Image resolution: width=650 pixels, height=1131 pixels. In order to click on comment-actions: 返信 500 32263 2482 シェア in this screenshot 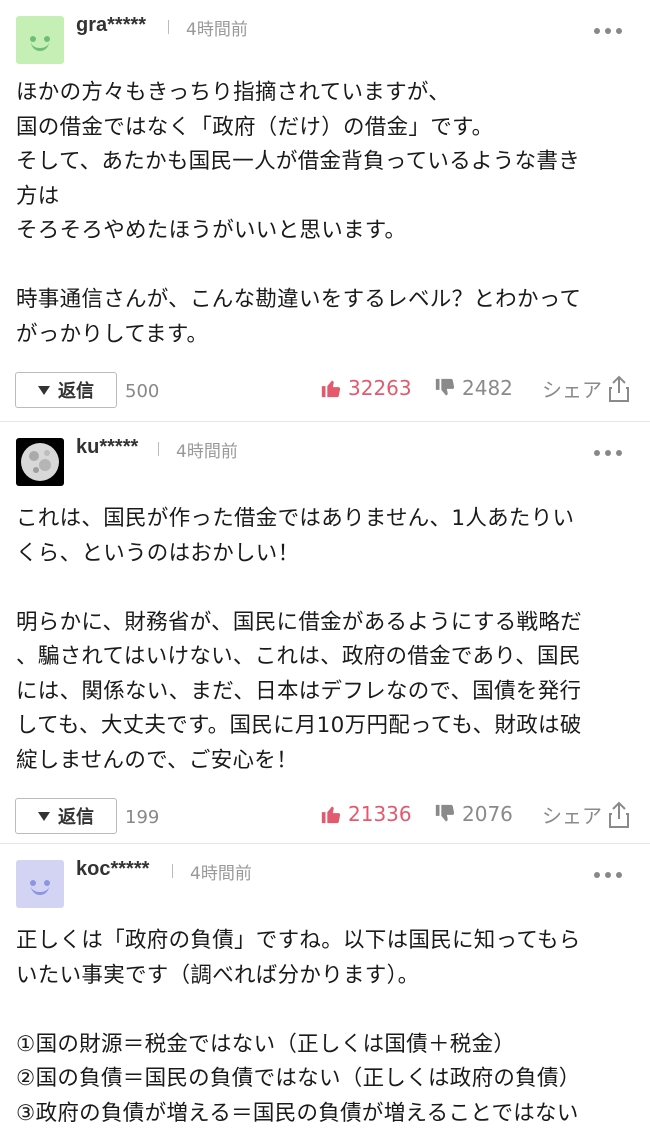, I will do `click(325, 397)`.